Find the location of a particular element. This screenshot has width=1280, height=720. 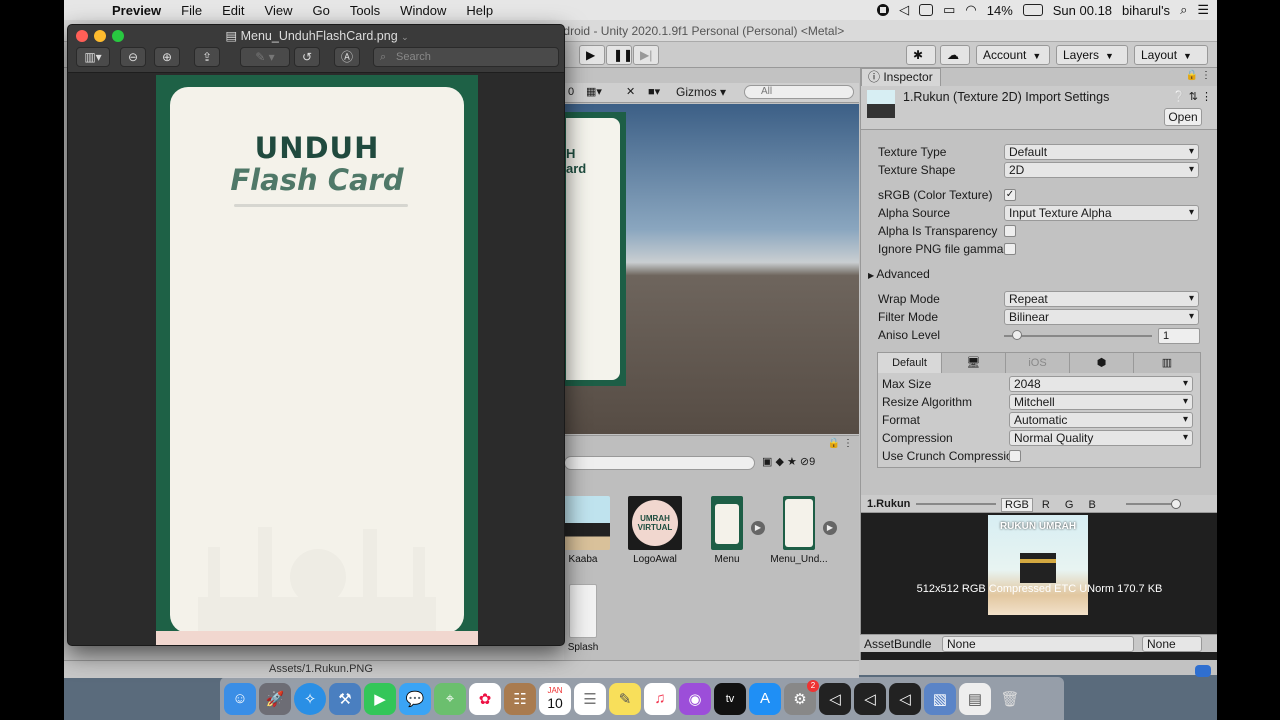

filter-mode-dropdown: Bilinear is located at coordinates (1101, 317).